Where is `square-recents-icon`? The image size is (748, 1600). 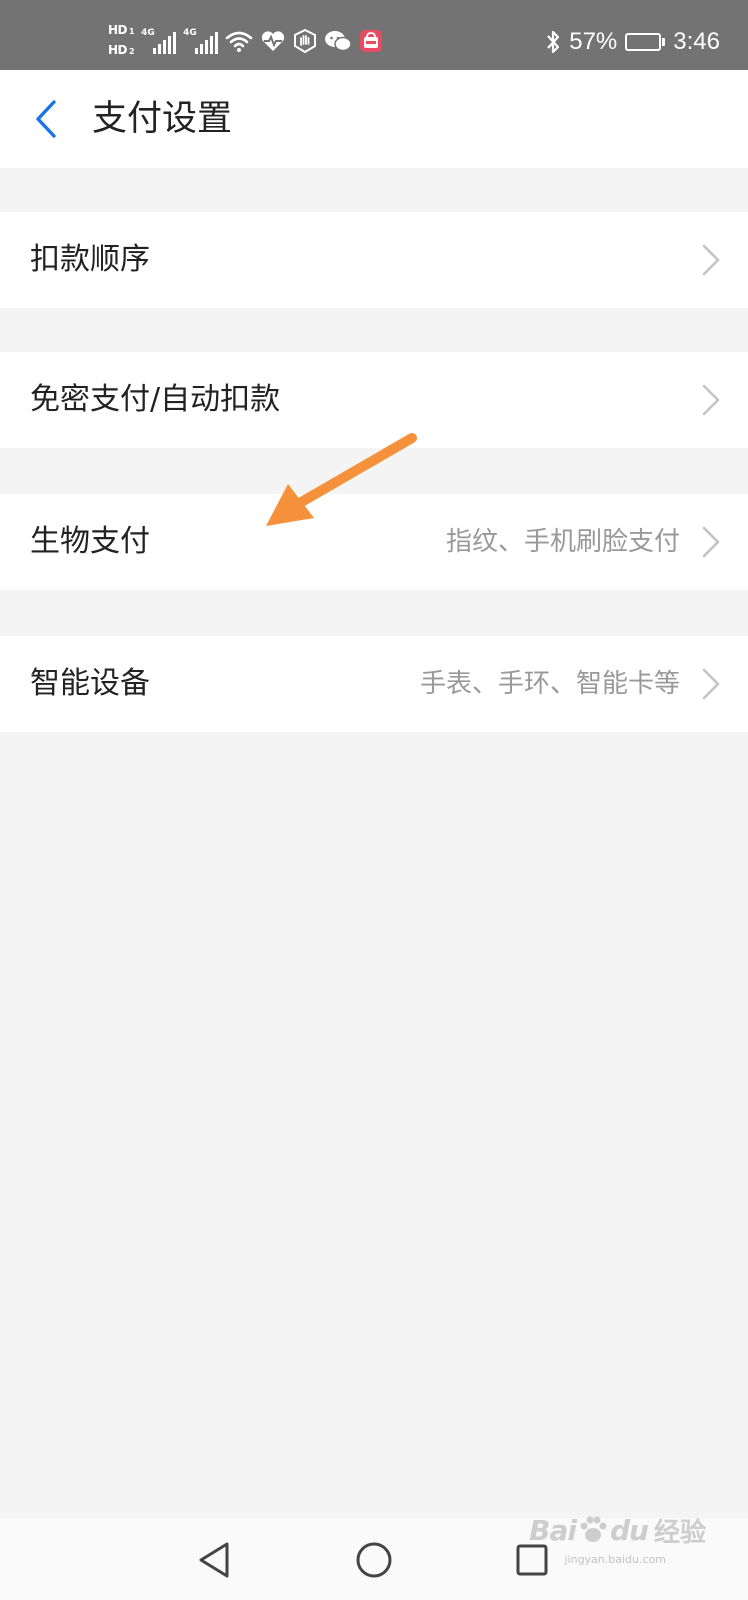
square-recents-icon is located at coordinates (532, 1560).